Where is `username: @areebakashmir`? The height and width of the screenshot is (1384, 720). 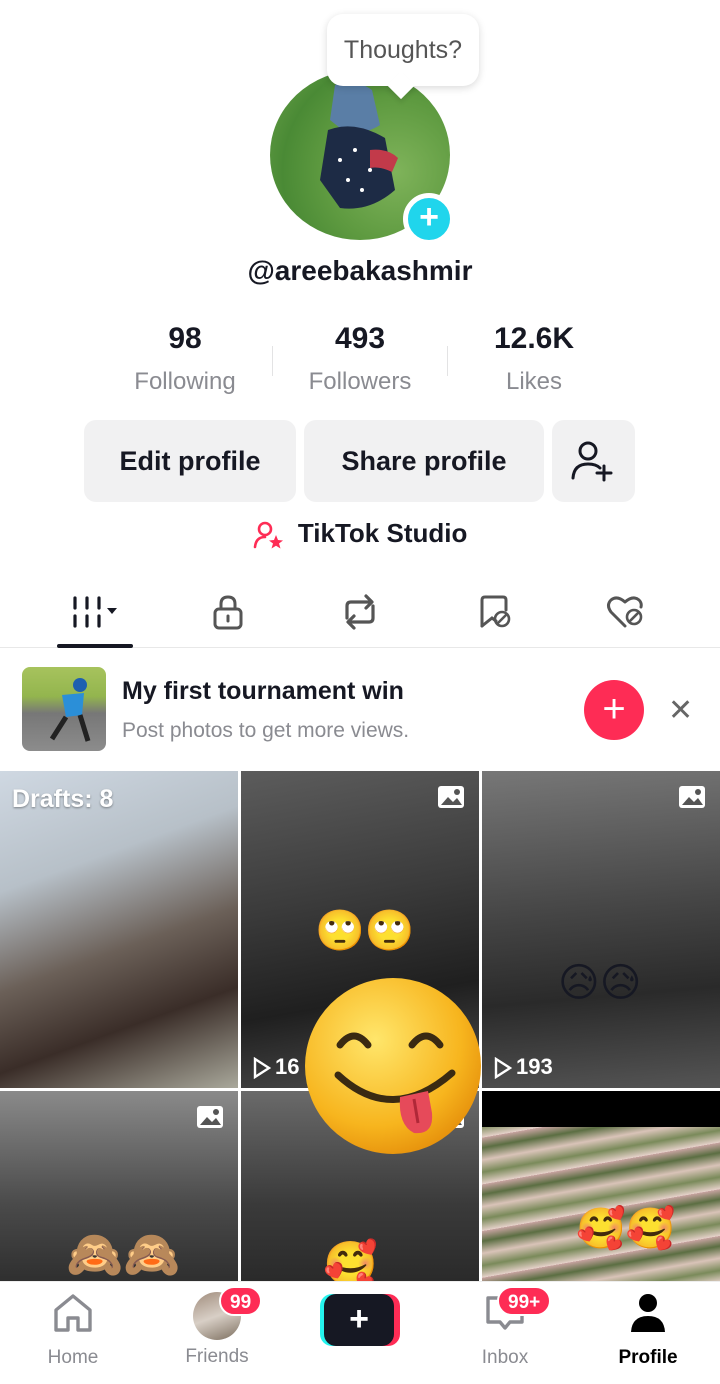 username: @areebakashmir is located at coordinates (360, 270).